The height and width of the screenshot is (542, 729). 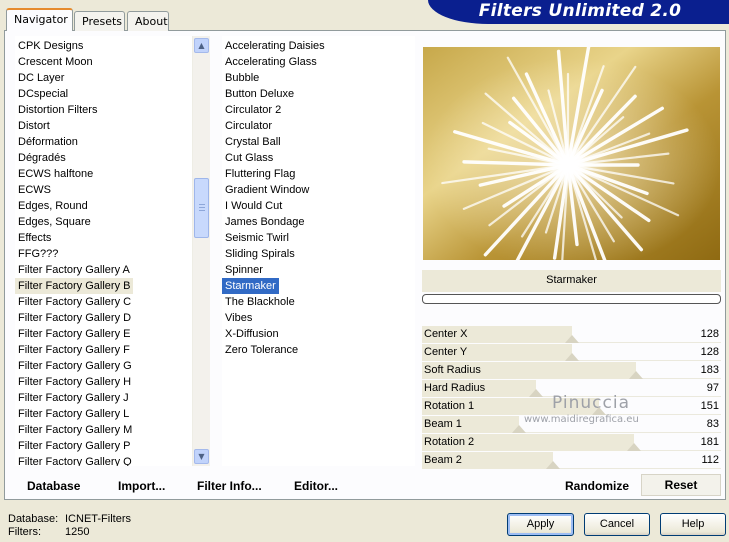 What do you see at coordinates (253, 142) in the screenshot?
I see `filter-item: Crystal Ball` at bounding box center [253, 142].